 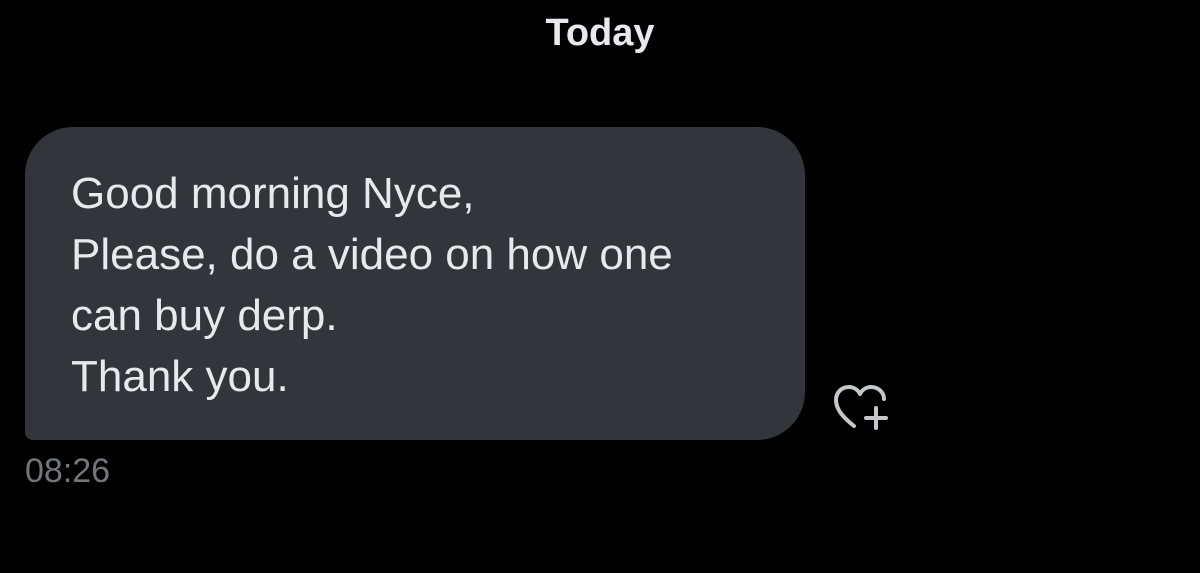 I want to click on heart-plus-icon, so click(x=861, y=407).